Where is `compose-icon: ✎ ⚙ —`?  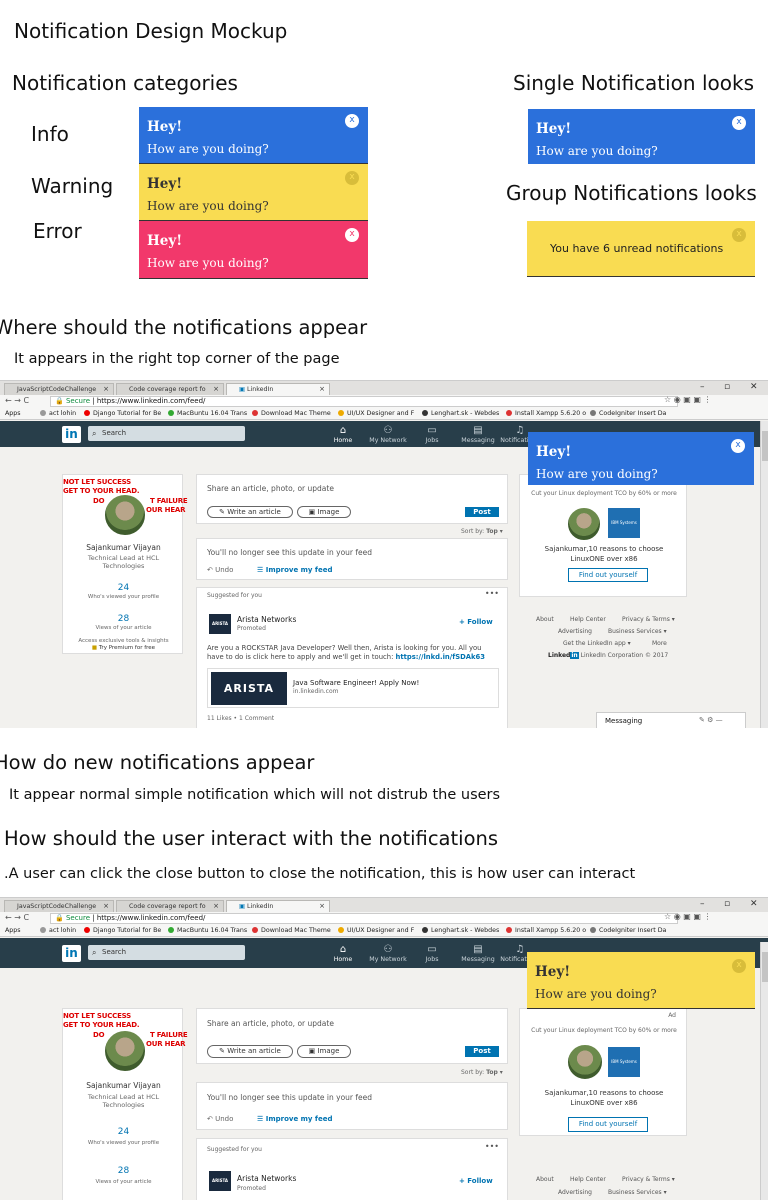 compose-icon: ✎ ⚙ — is located at coordinates (711, 720).